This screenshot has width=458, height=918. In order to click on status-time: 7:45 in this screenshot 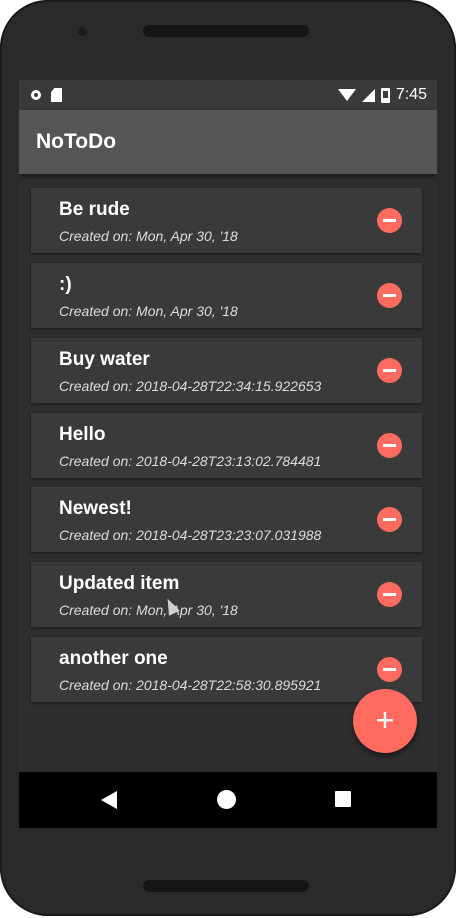, I will do `click(411, 94)`.